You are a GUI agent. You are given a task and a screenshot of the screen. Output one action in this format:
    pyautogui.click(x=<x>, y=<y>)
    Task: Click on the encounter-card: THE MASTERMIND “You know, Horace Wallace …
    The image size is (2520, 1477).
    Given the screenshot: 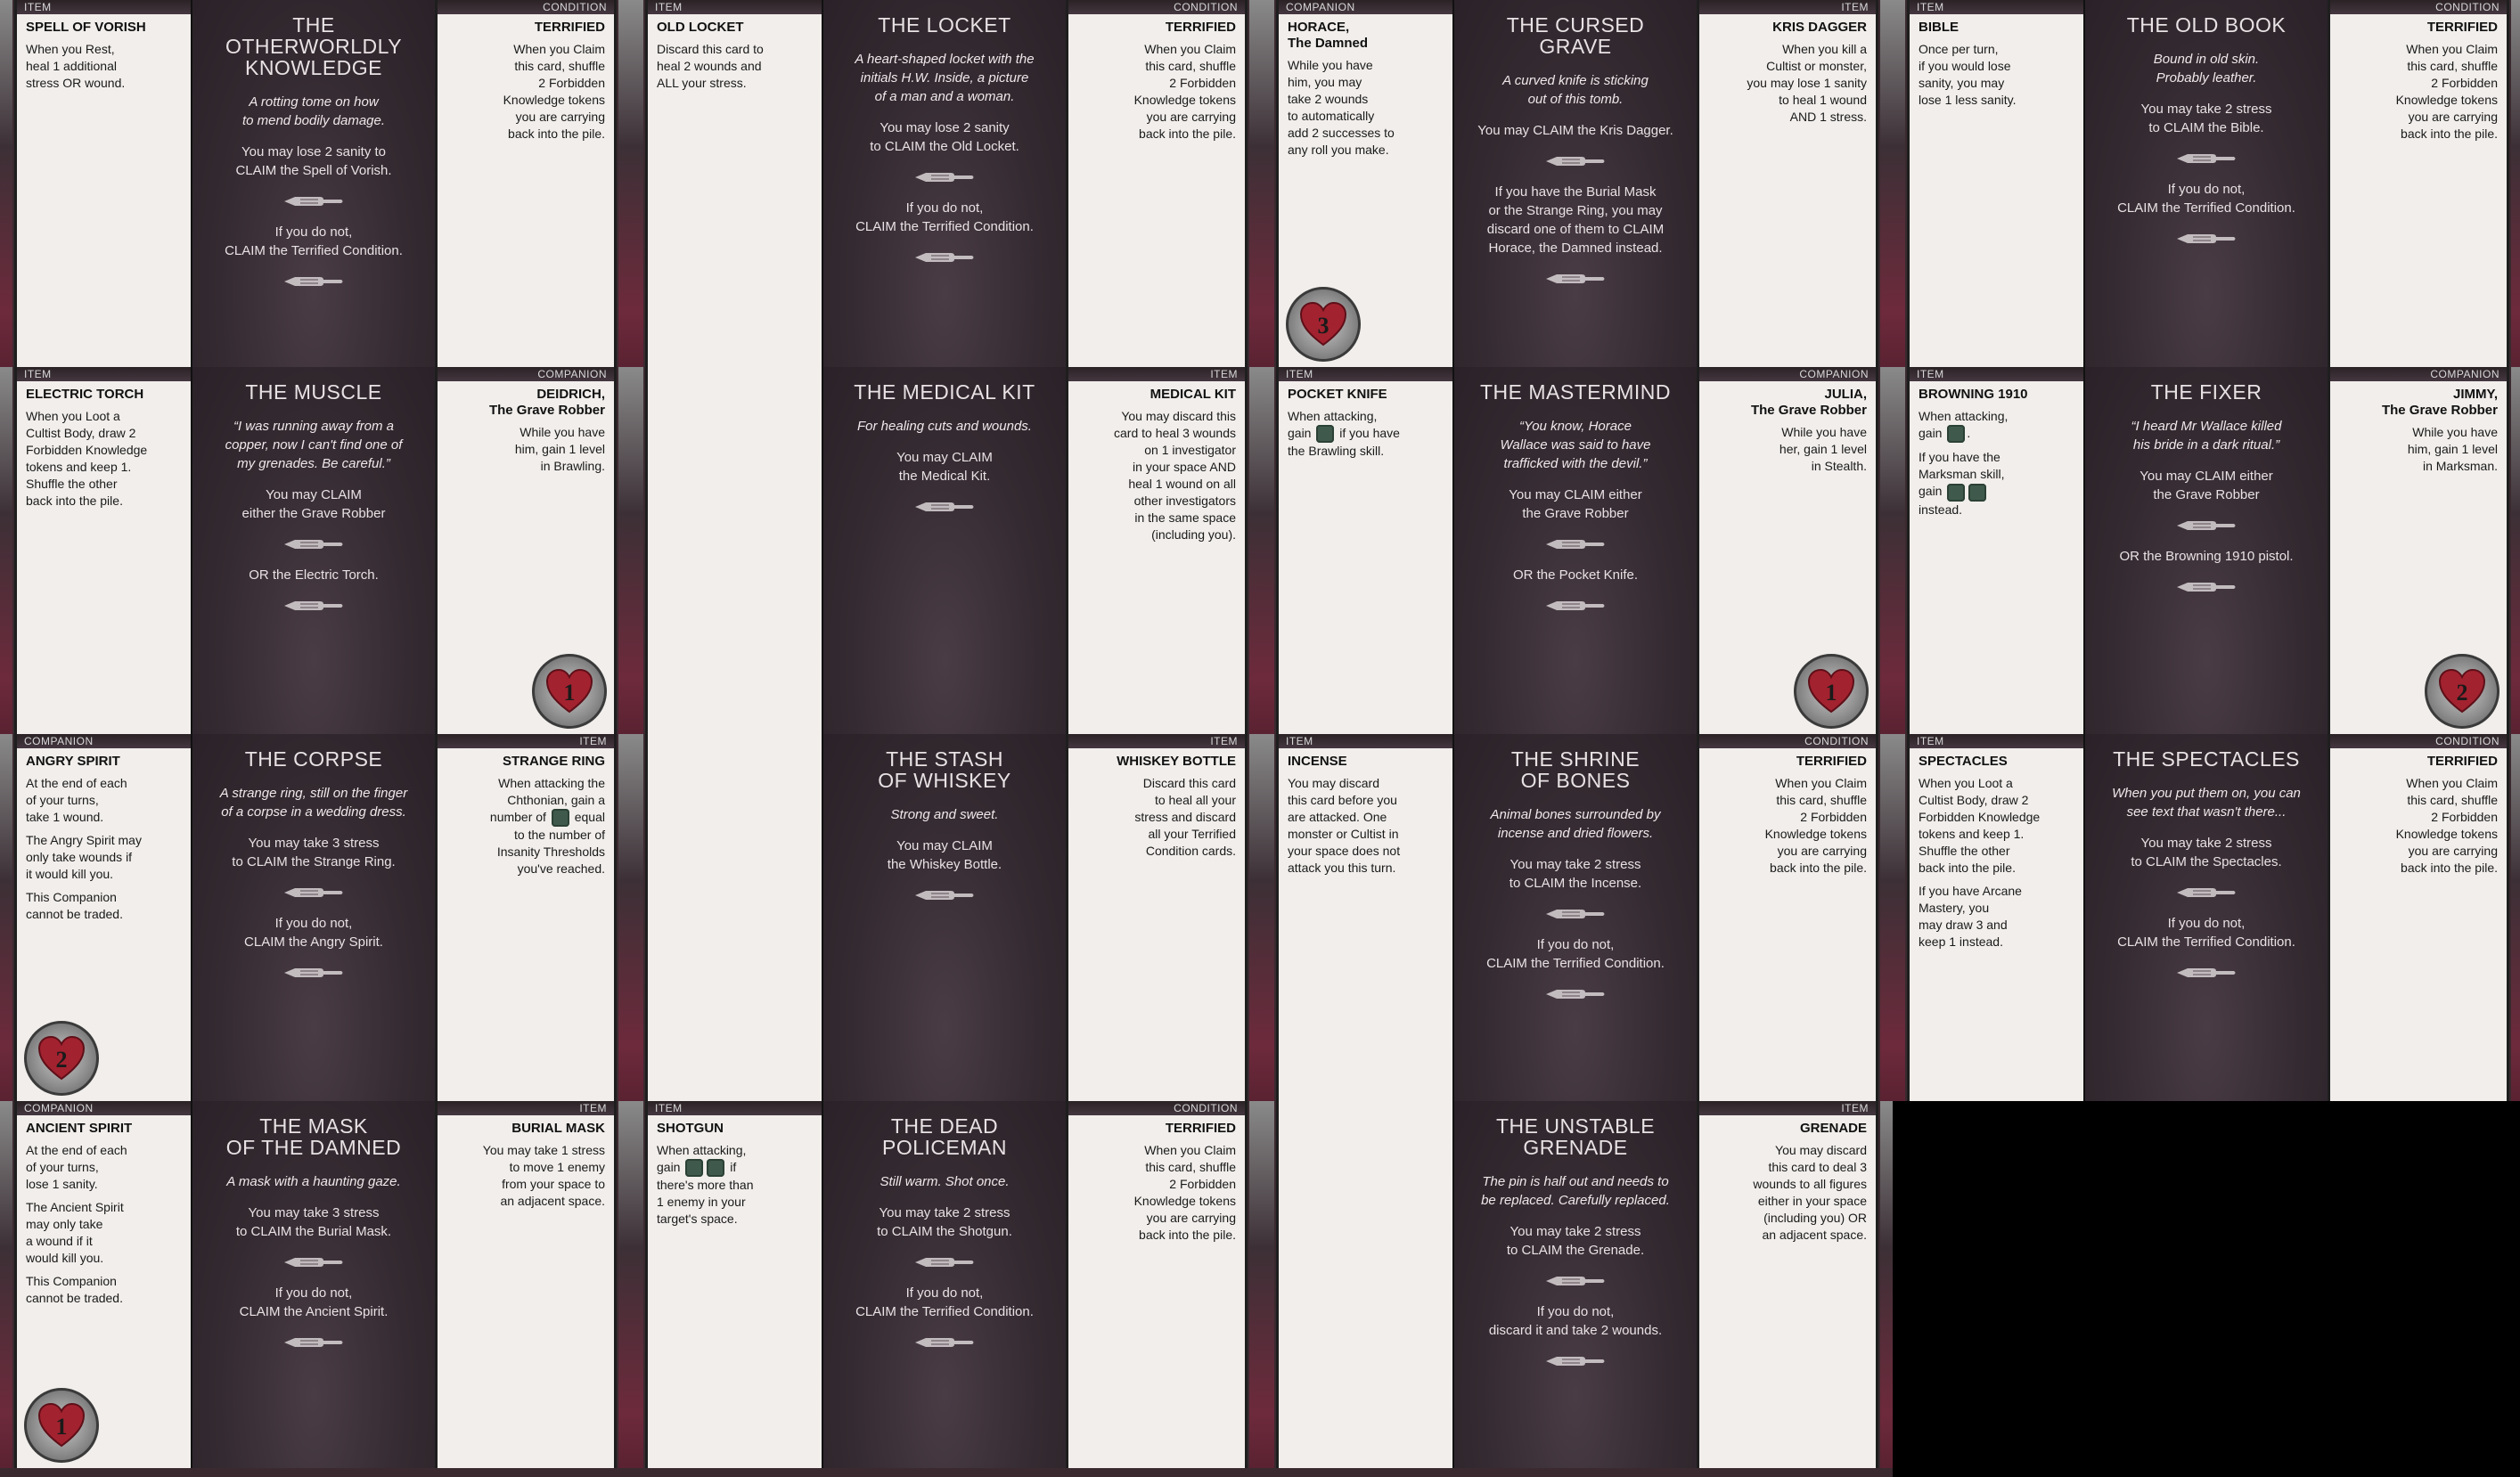 What is the action you would take?
    pyautogui.click(x=1575, y=550)
    